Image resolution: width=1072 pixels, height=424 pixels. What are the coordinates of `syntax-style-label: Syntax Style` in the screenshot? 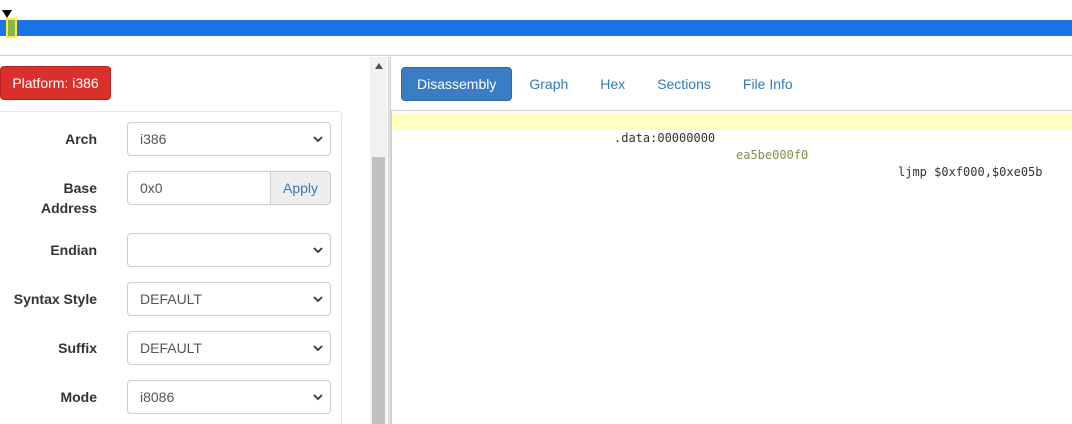 It's located at (55, 299).